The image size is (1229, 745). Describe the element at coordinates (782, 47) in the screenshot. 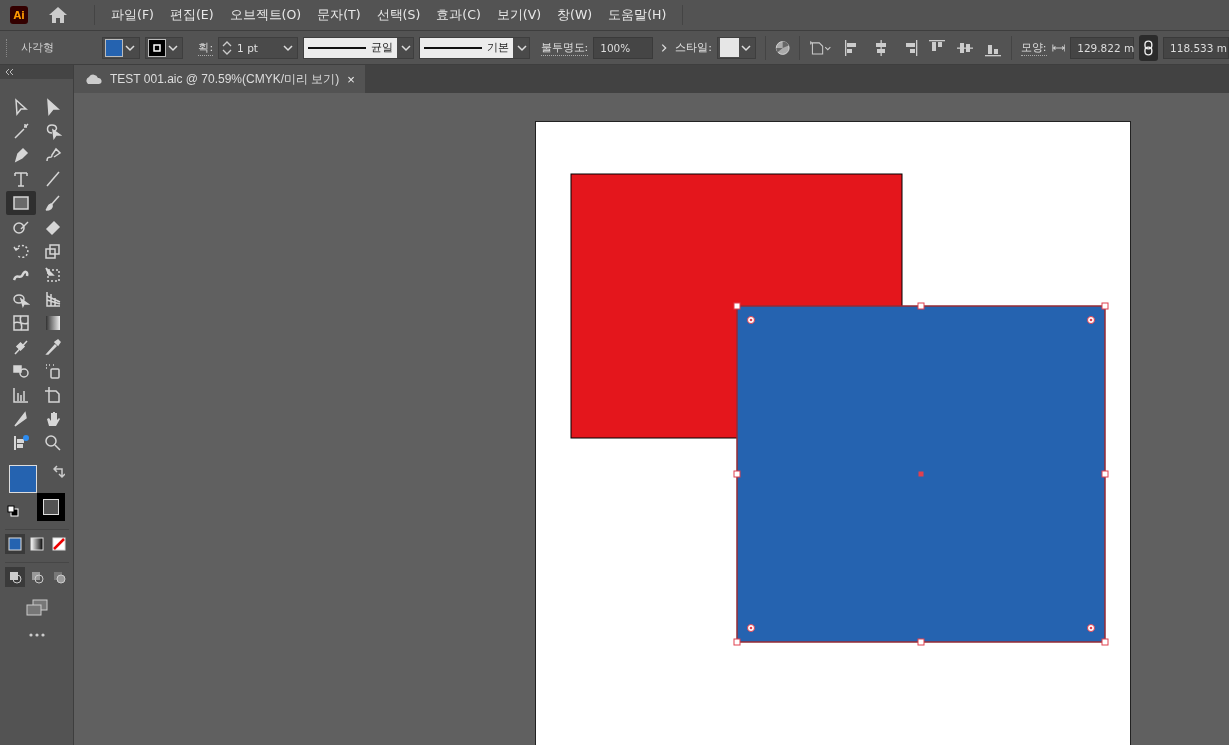

I see `recolor-icon` at that location.